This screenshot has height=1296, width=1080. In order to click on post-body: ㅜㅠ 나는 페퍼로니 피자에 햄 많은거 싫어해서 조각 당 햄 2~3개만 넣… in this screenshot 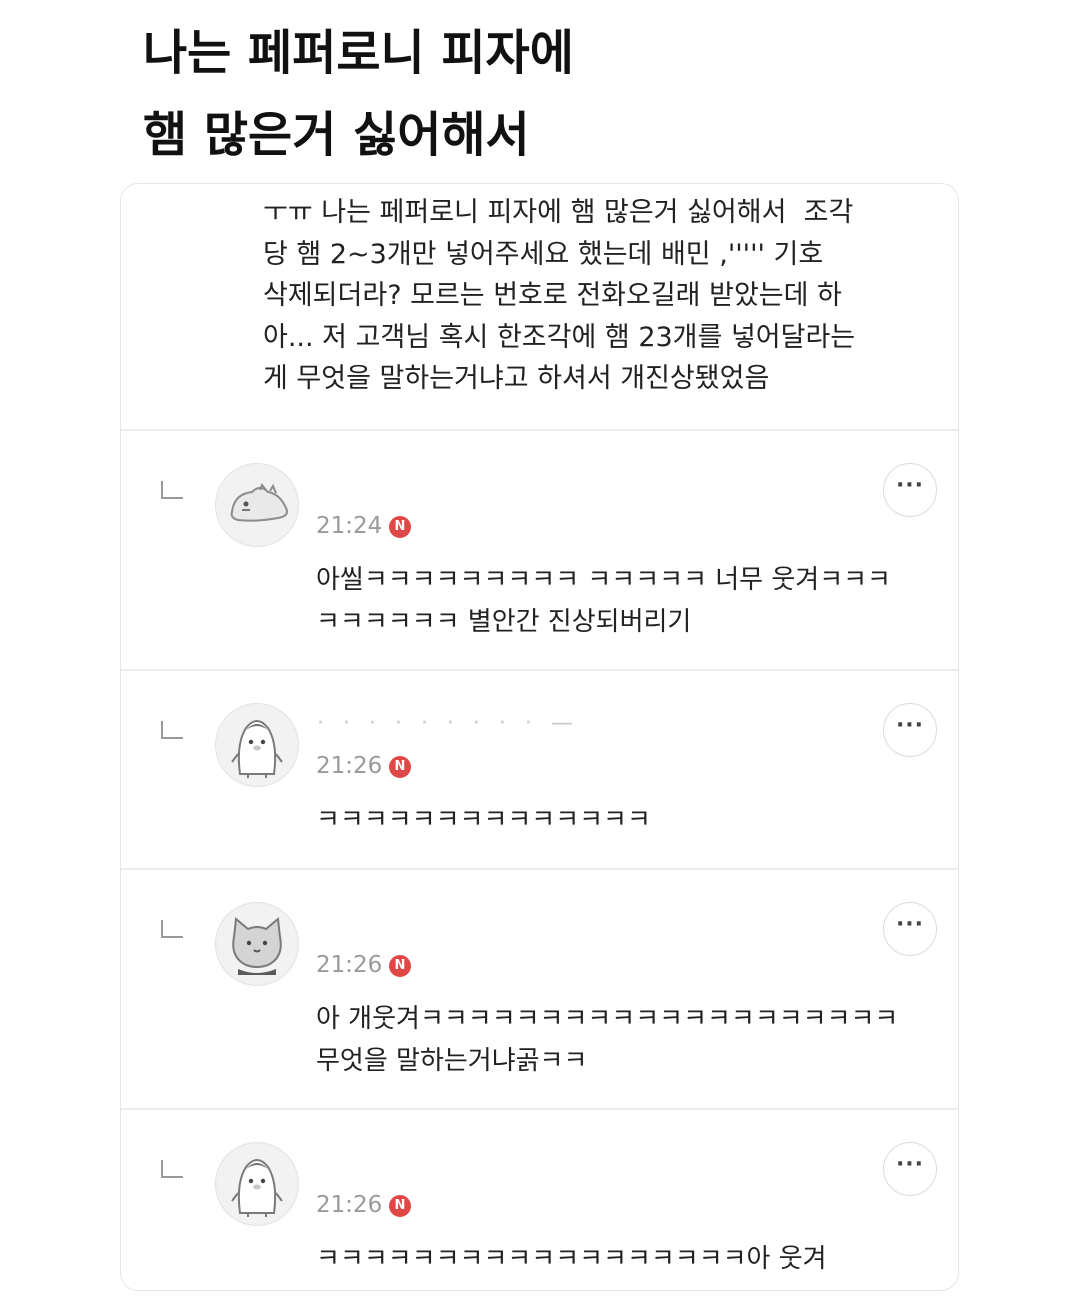, I will do `click(559, 295)`.